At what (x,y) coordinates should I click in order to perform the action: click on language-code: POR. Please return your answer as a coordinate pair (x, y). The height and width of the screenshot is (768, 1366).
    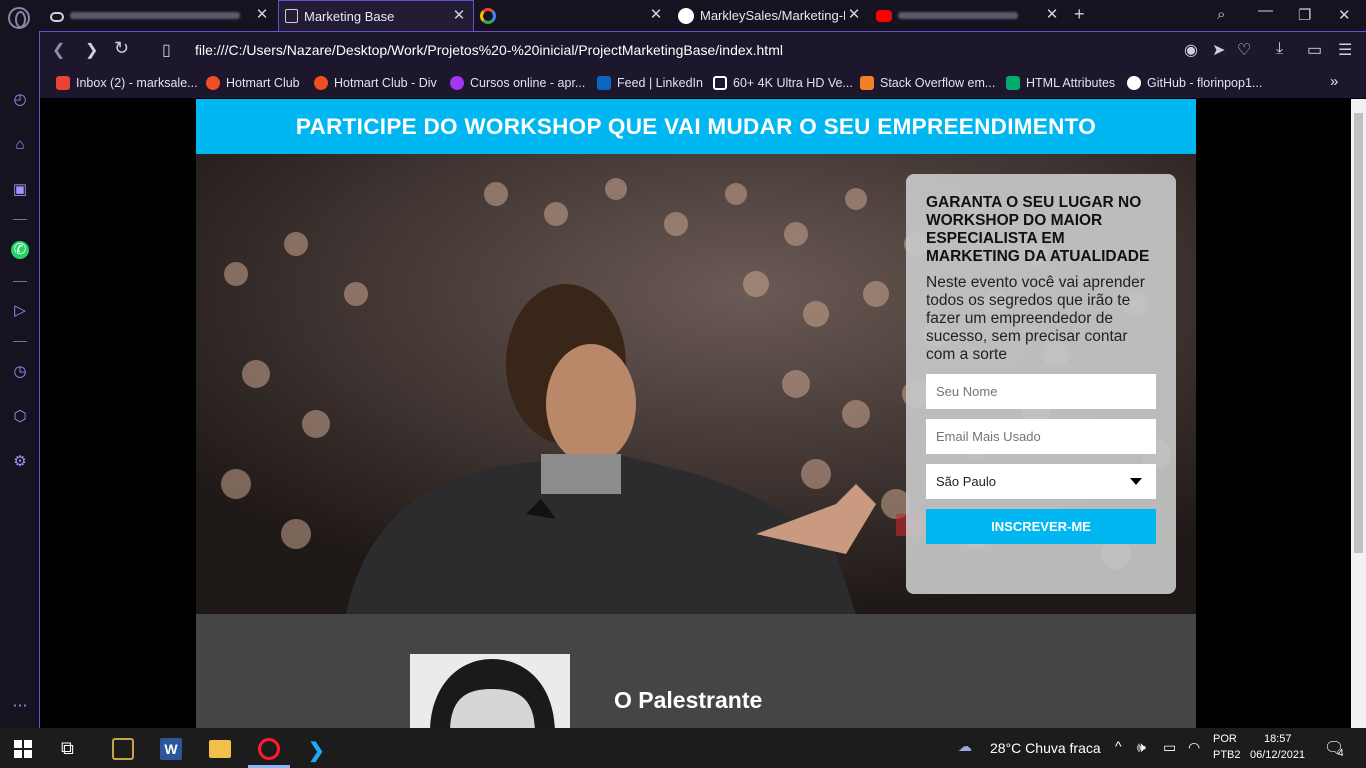
    Looking at the image, I should click on (1225, 739).